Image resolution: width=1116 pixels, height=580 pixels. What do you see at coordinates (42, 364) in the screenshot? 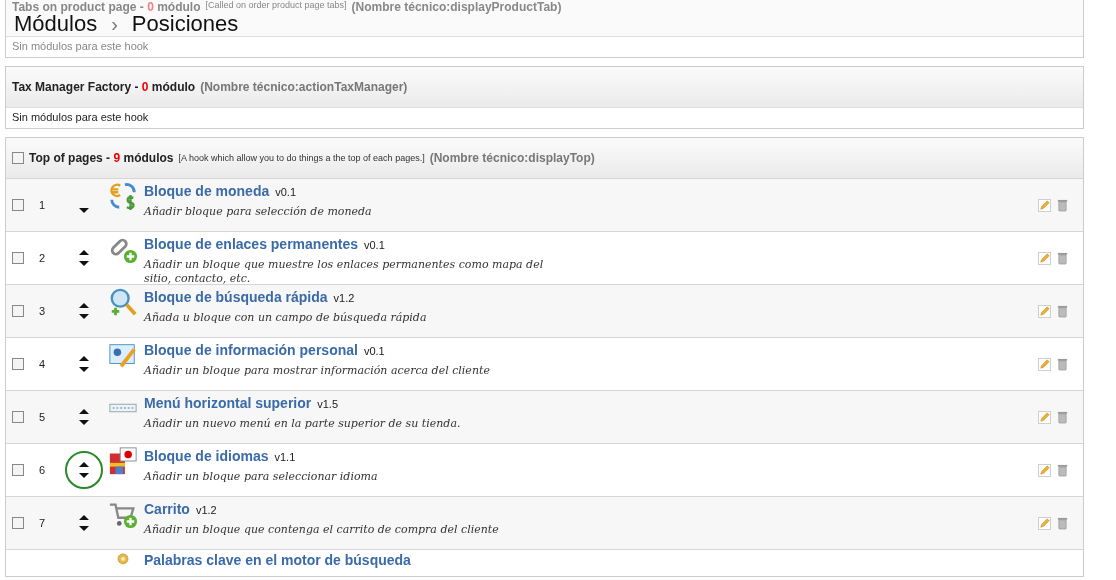
I see `position-number: 4` at bounding box center [42, 364].